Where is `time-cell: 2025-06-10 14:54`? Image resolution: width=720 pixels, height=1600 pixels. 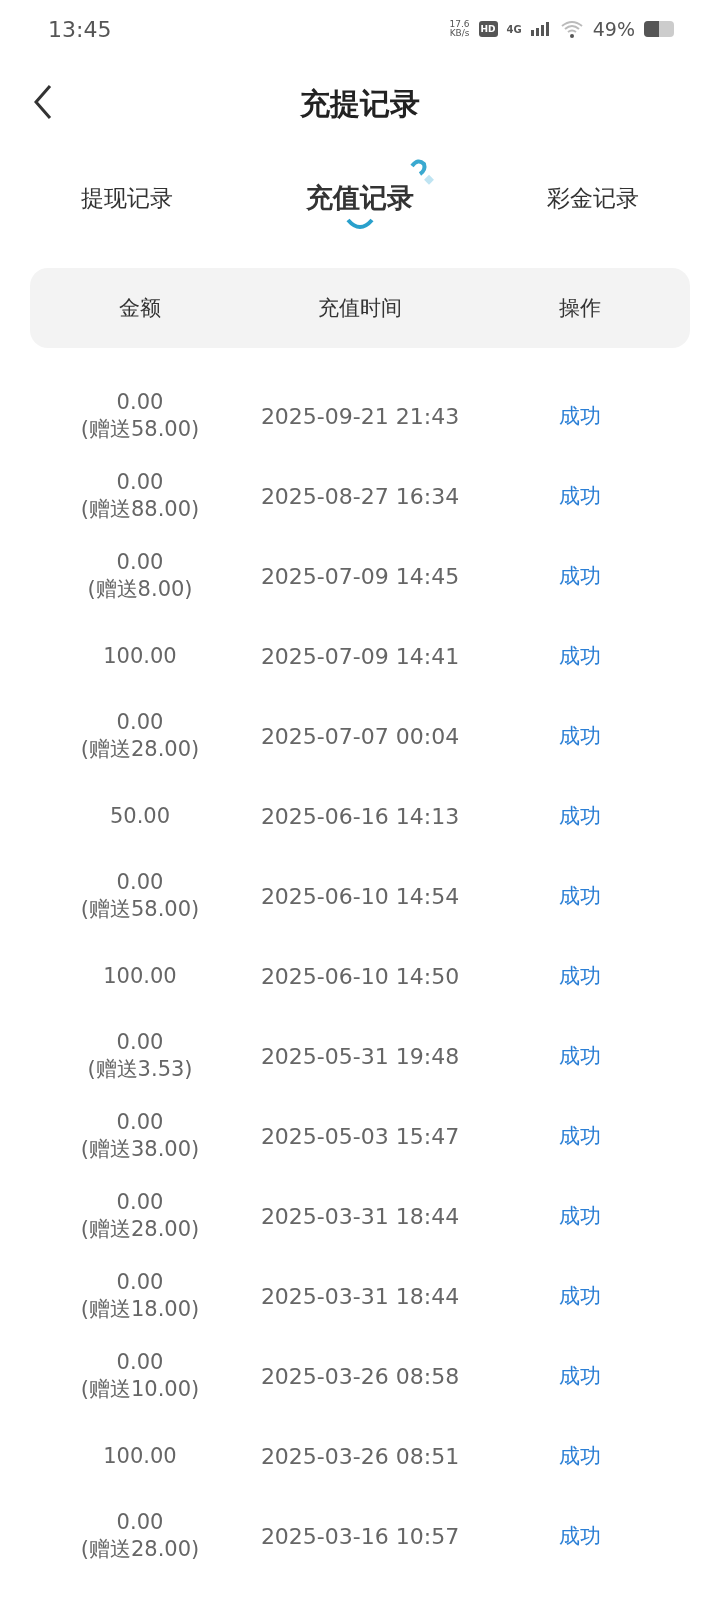 time-cell: 2025-06-10 14:54 is located at coordinates (360, 896).